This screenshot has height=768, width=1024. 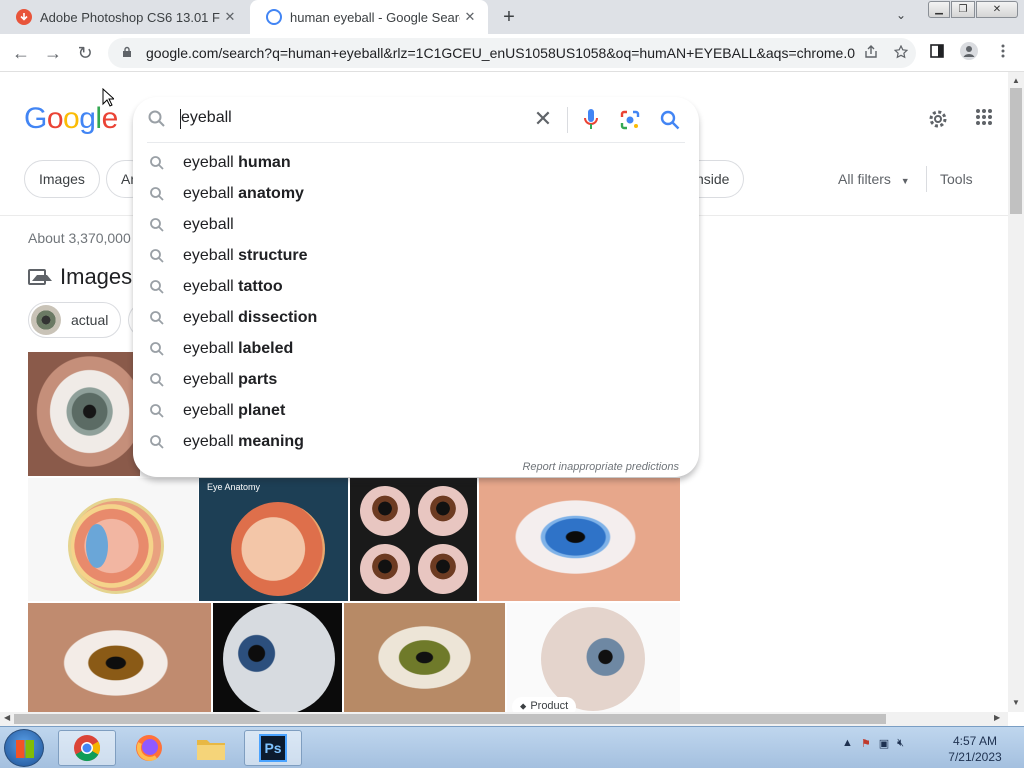 What do you see at coordinates (847, 743) in the screenshot?
I see `show-hidden-icons-icon: ▲` at bounding box center [847, 743].